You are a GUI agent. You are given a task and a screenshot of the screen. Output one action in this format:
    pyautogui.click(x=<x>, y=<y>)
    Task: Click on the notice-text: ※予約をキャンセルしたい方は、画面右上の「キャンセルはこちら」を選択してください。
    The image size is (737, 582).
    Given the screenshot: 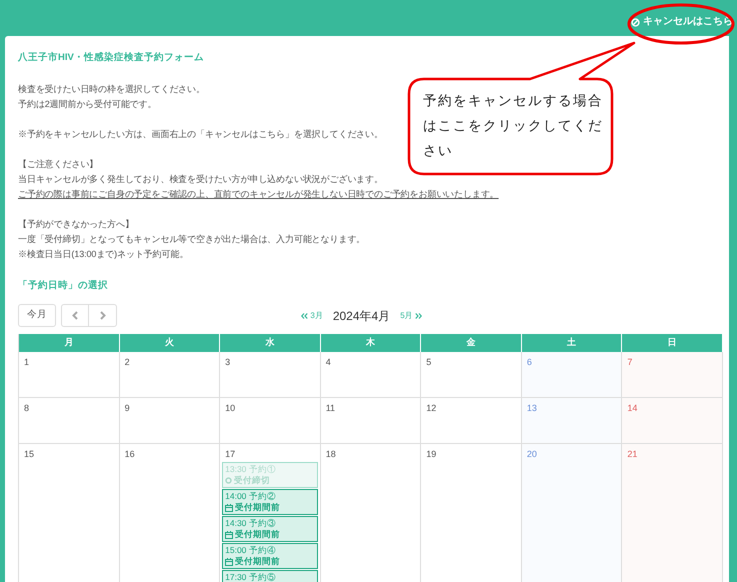 What is the action you would take?
    pyautogui.click(x=200, y=134)
    